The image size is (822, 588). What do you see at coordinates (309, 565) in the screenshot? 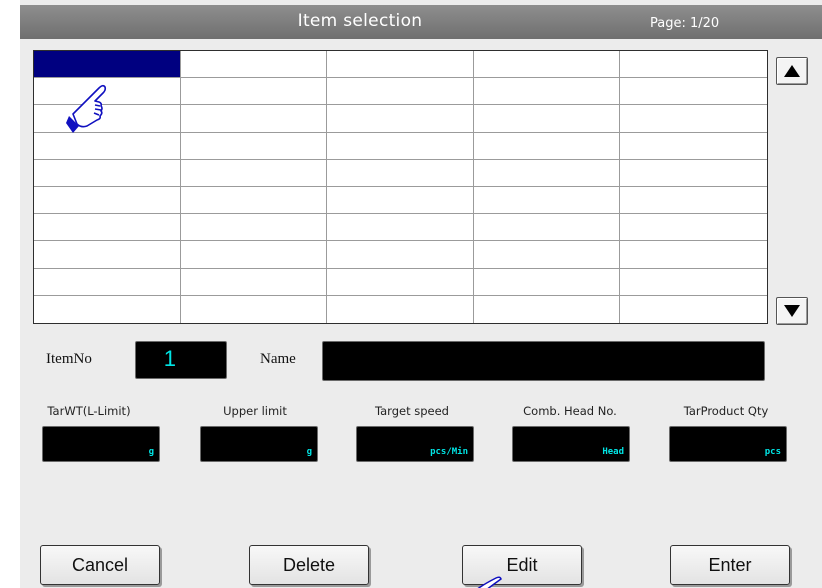
I see `delete-button: Delete` at bounding box center [309, 565].